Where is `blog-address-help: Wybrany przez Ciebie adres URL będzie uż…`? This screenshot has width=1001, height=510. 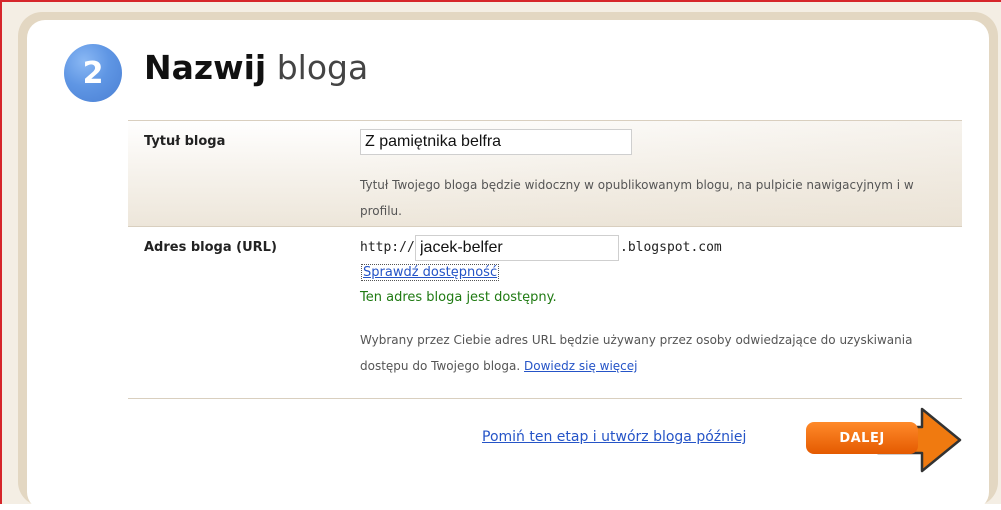
blog-address-help: Wybrany przez Ciebie adres URL będzie uż… is located at coordinates (640, 353).